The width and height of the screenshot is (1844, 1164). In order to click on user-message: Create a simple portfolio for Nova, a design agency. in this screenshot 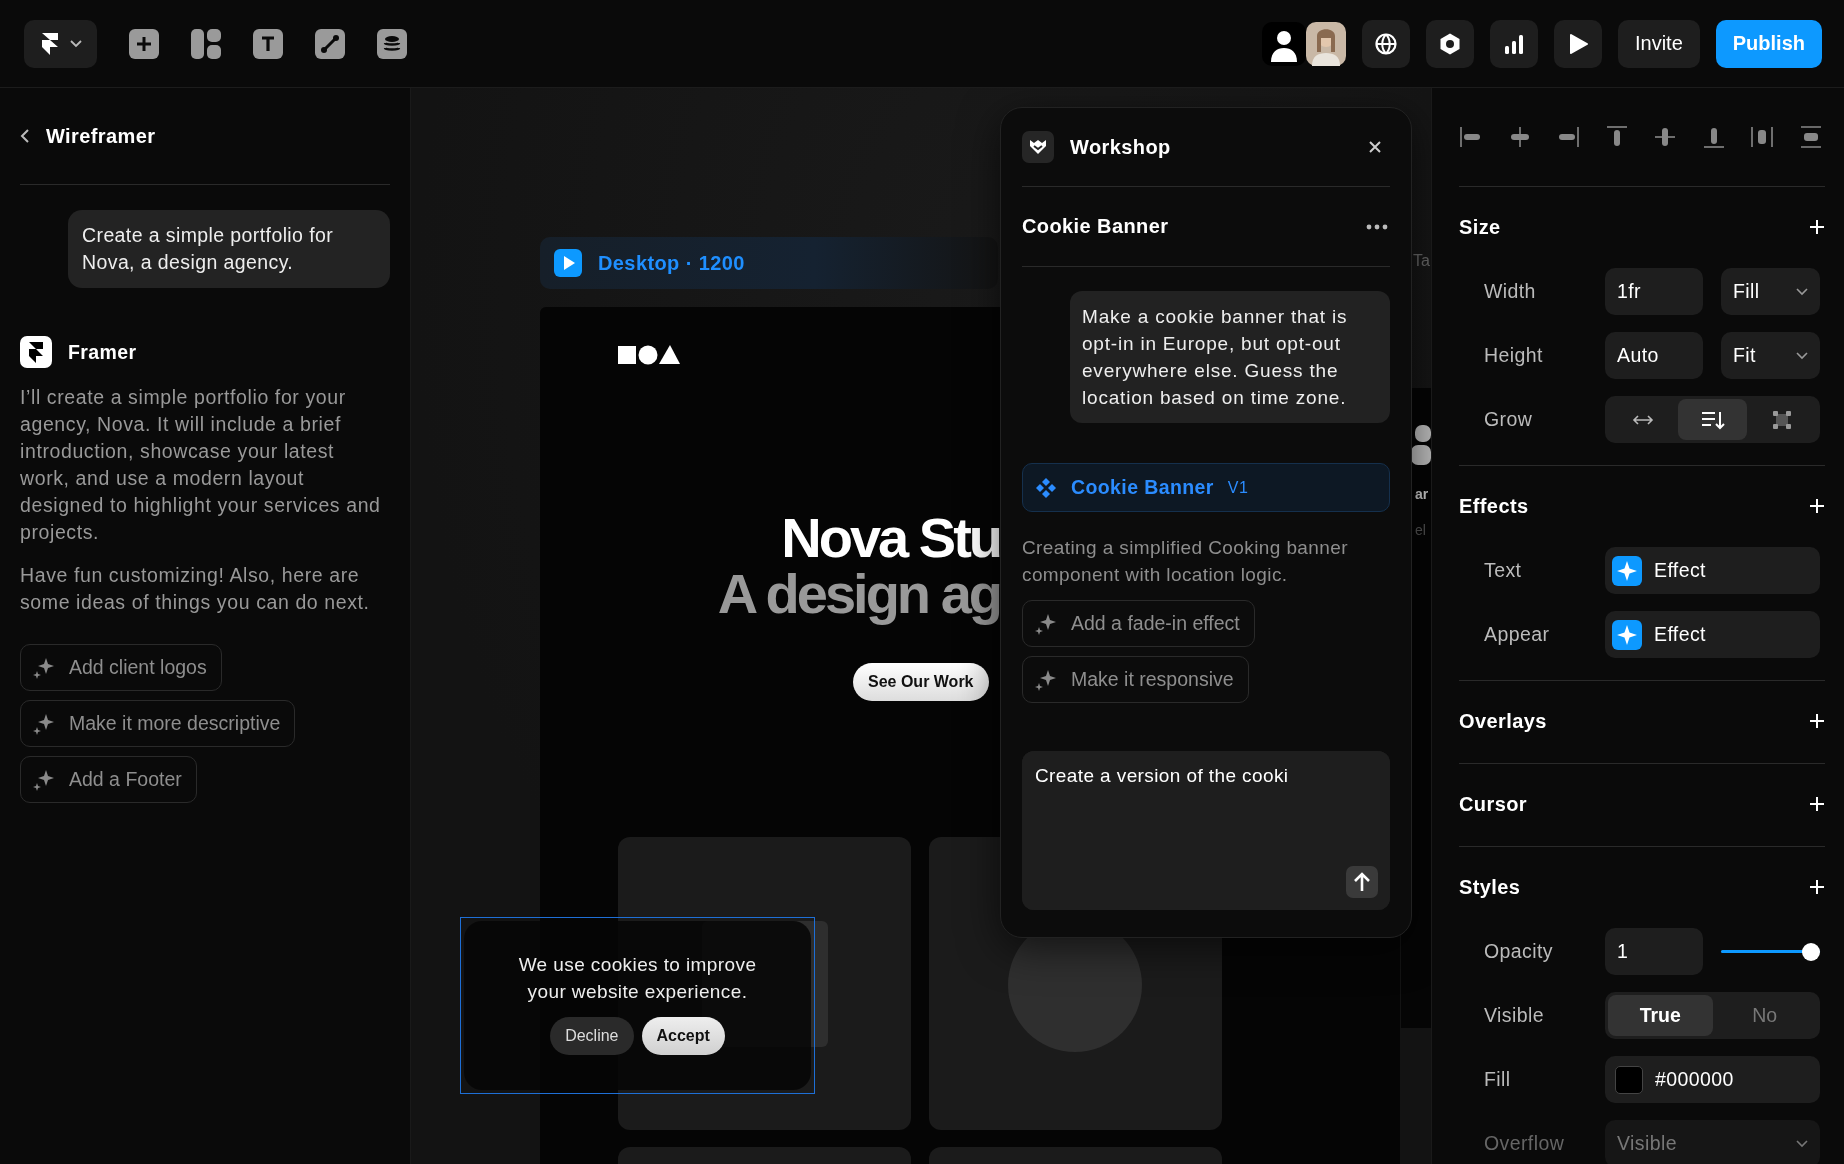, I will do `click(229, 249)`.